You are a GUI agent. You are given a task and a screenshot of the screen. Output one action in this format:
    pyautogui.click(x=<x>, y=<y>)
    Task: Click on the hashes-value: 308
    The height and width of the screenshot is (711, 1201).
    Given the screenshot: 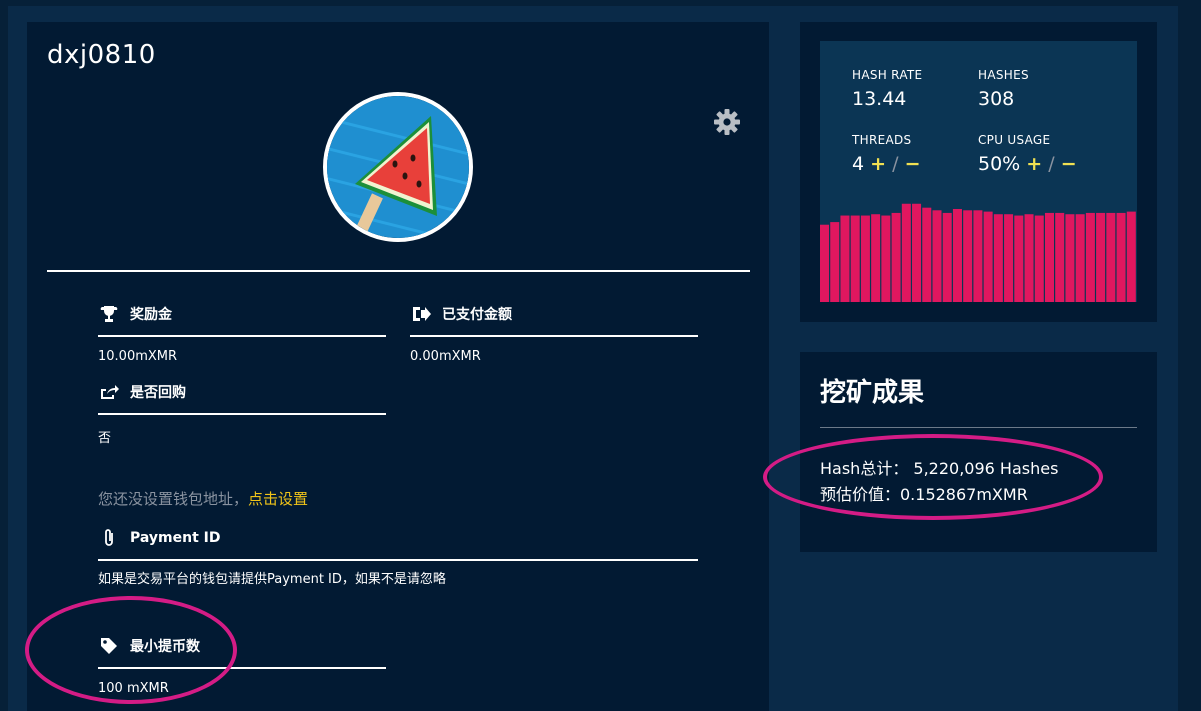 What is the action you would take?
    pyautogui.click(x=996, y=99)
    